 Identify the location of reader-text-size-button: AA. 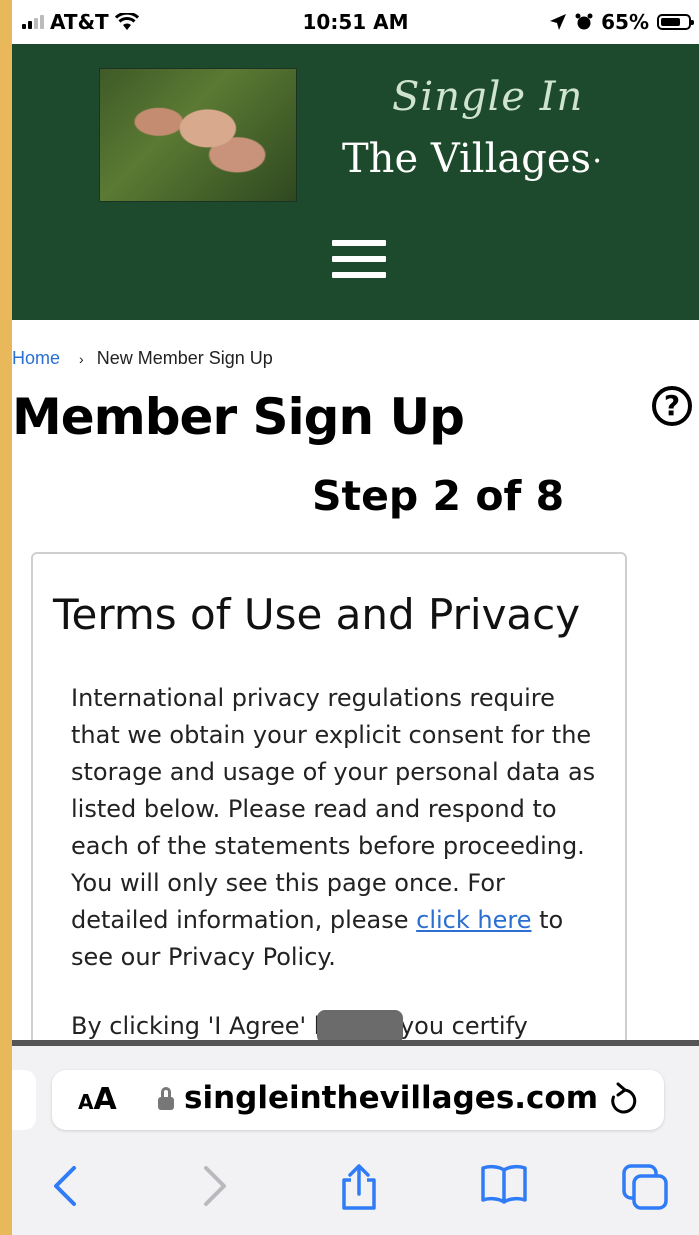
(97, 1099).